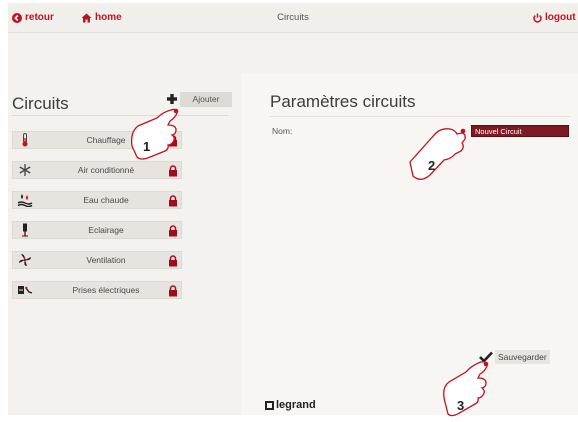  I want to click on fan-icon, so click(25, 260).